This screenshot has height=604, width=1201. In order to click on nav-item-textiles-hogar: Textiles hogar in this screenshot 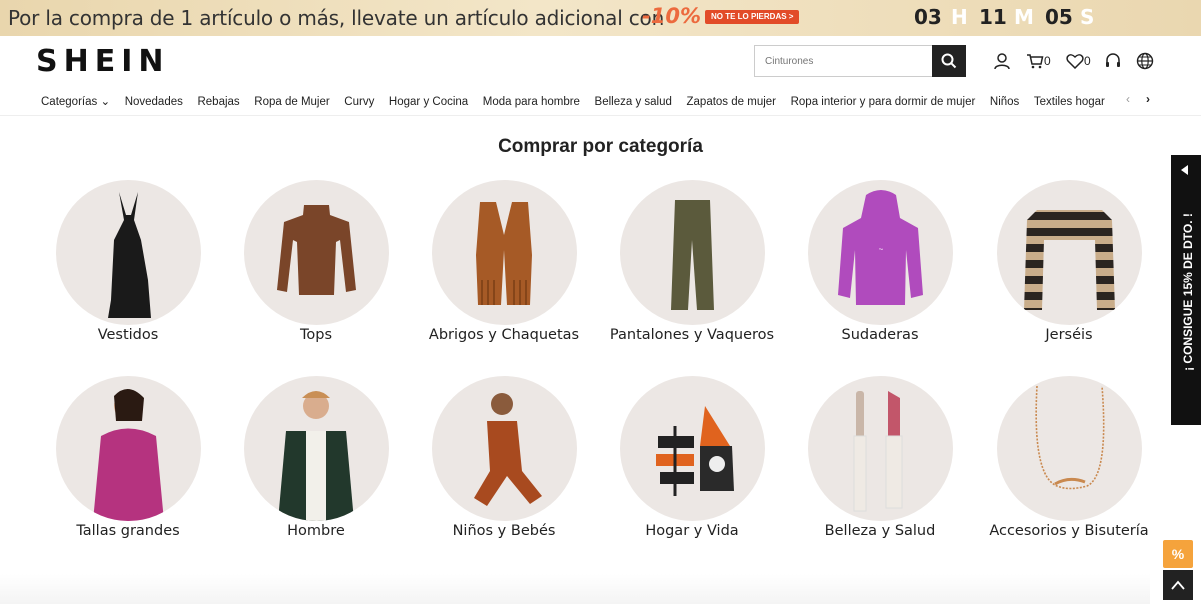, I will do `click(1069, 102)`.